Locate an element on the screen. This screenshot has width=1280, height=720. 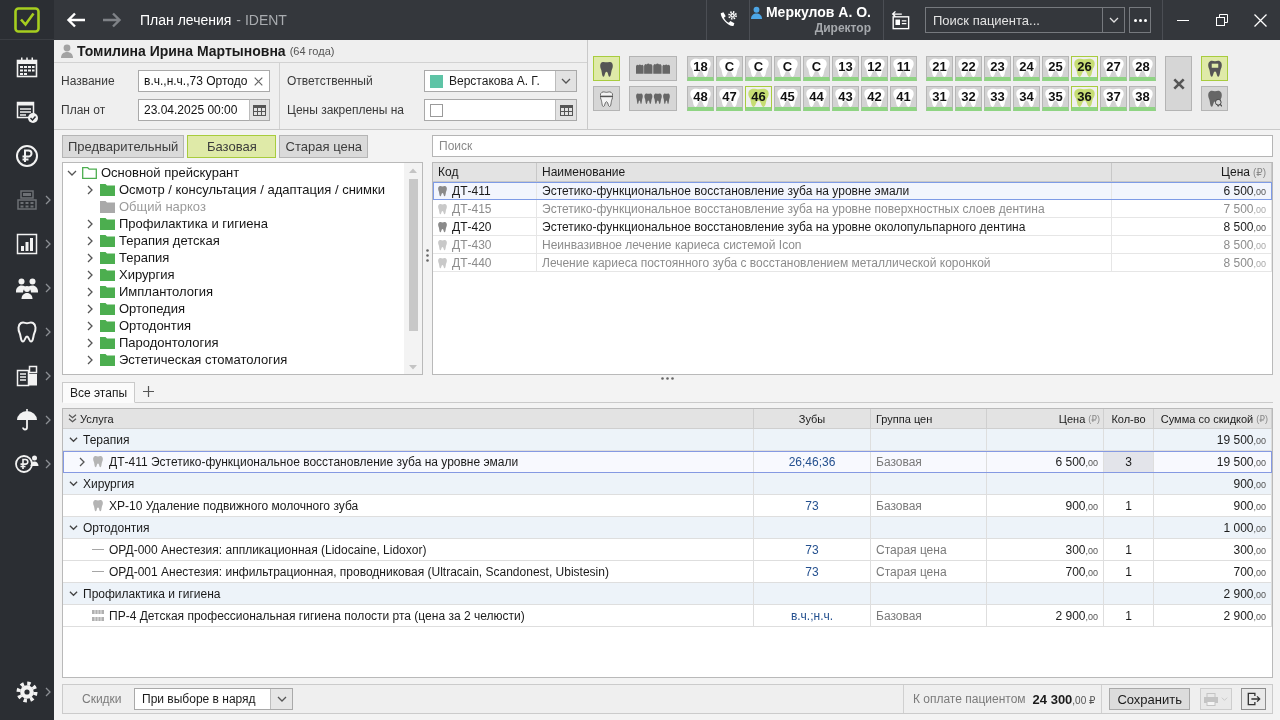
tooth-button: 26 is located at coordinates (1084, 68).